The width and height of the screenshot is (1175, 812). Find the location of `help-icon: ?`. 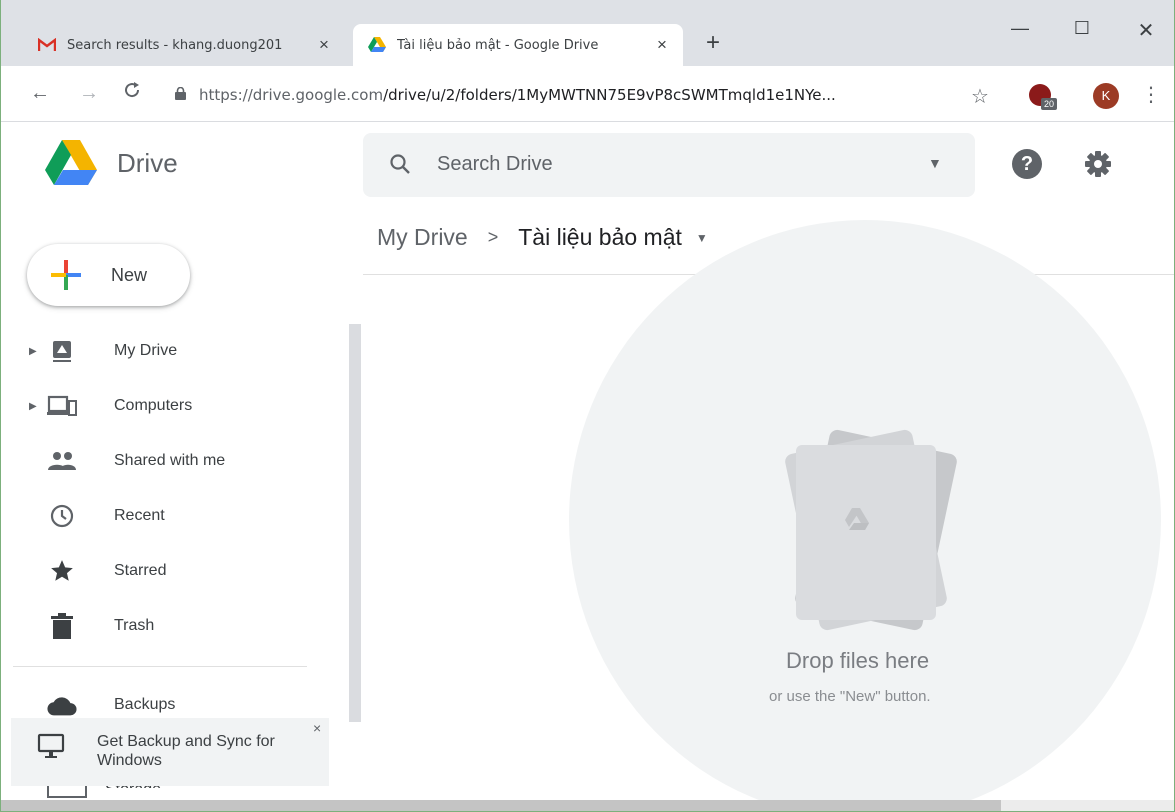

help-icon: ? is located at coordinates (1027, 164).